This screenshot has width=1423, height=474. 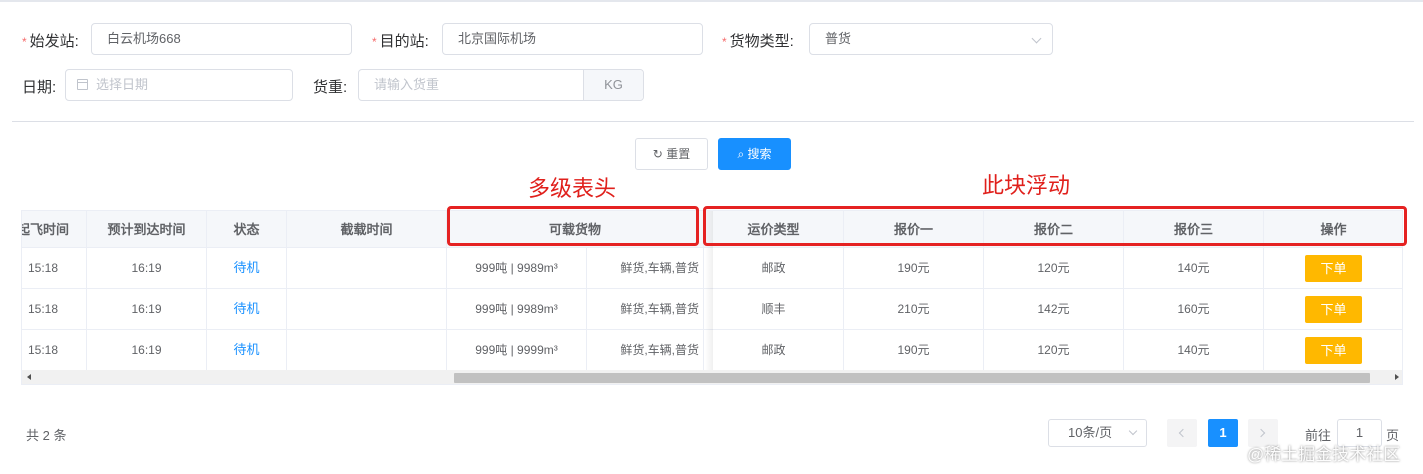 I want to click on highlight-floating, so click(x=1055, y=226).